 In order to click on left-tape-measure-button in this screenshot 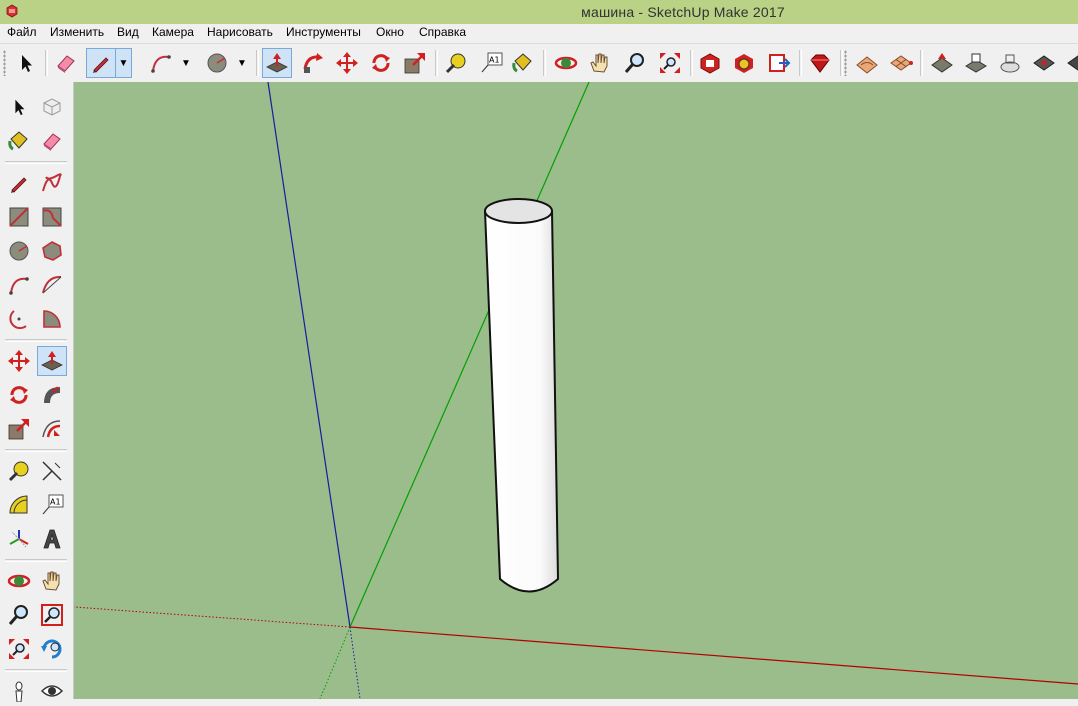, I will do `click(19, 471)`.